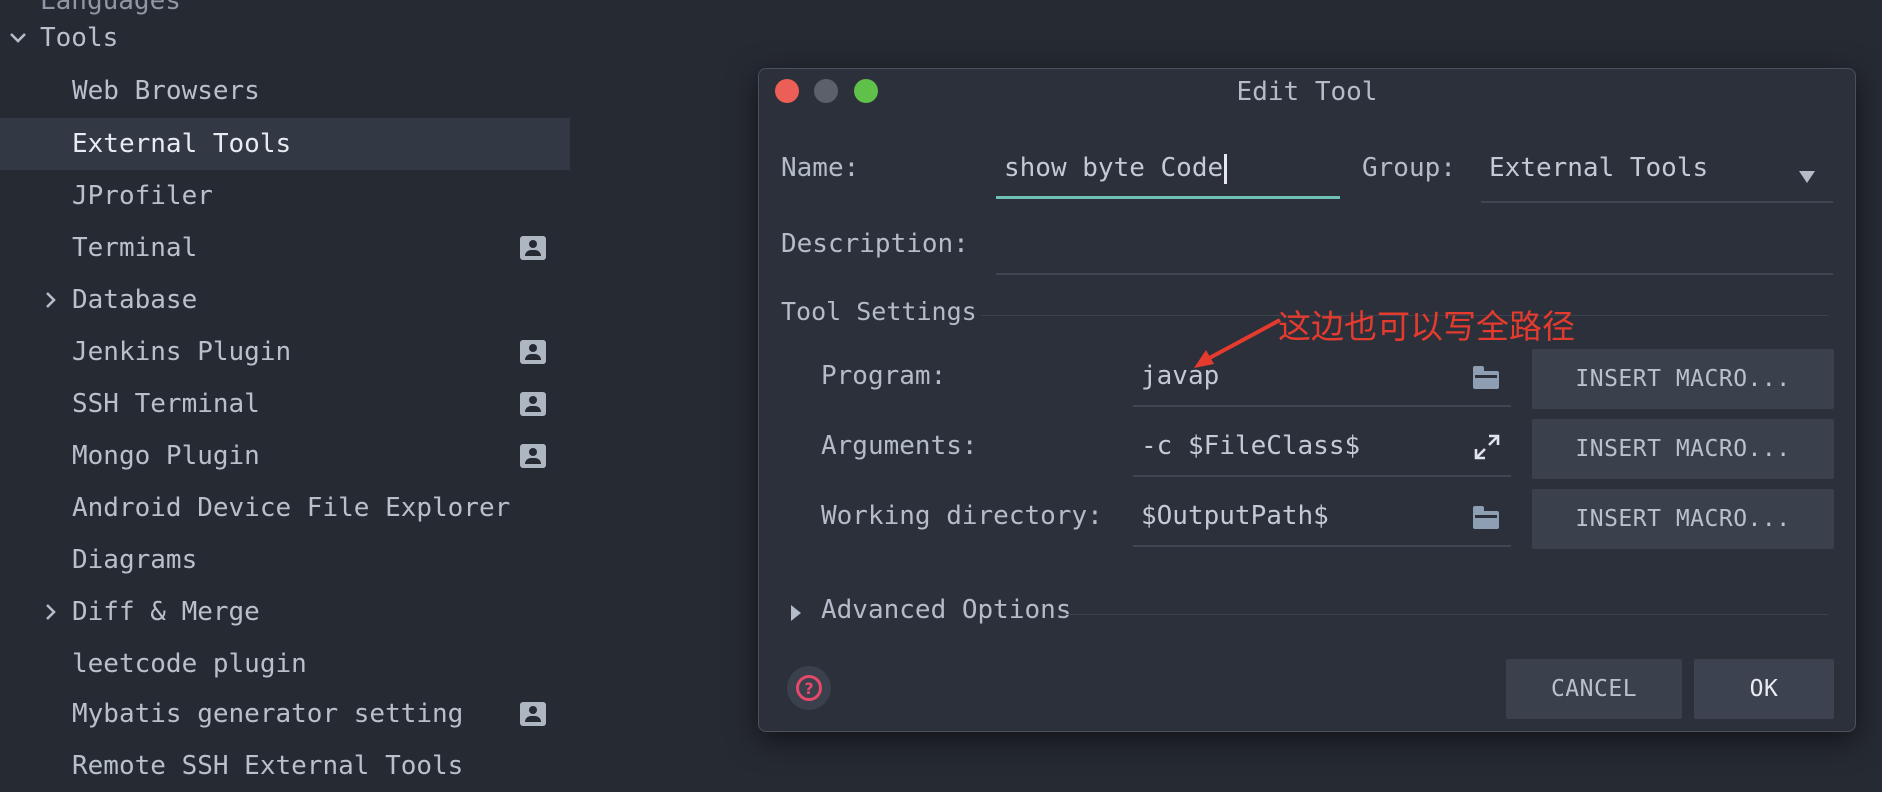 The image size is (1882, 792). Describe the element at coordinates (1594, 689) in the screenshot. I see `cancel-button: CANCEL` at that location.